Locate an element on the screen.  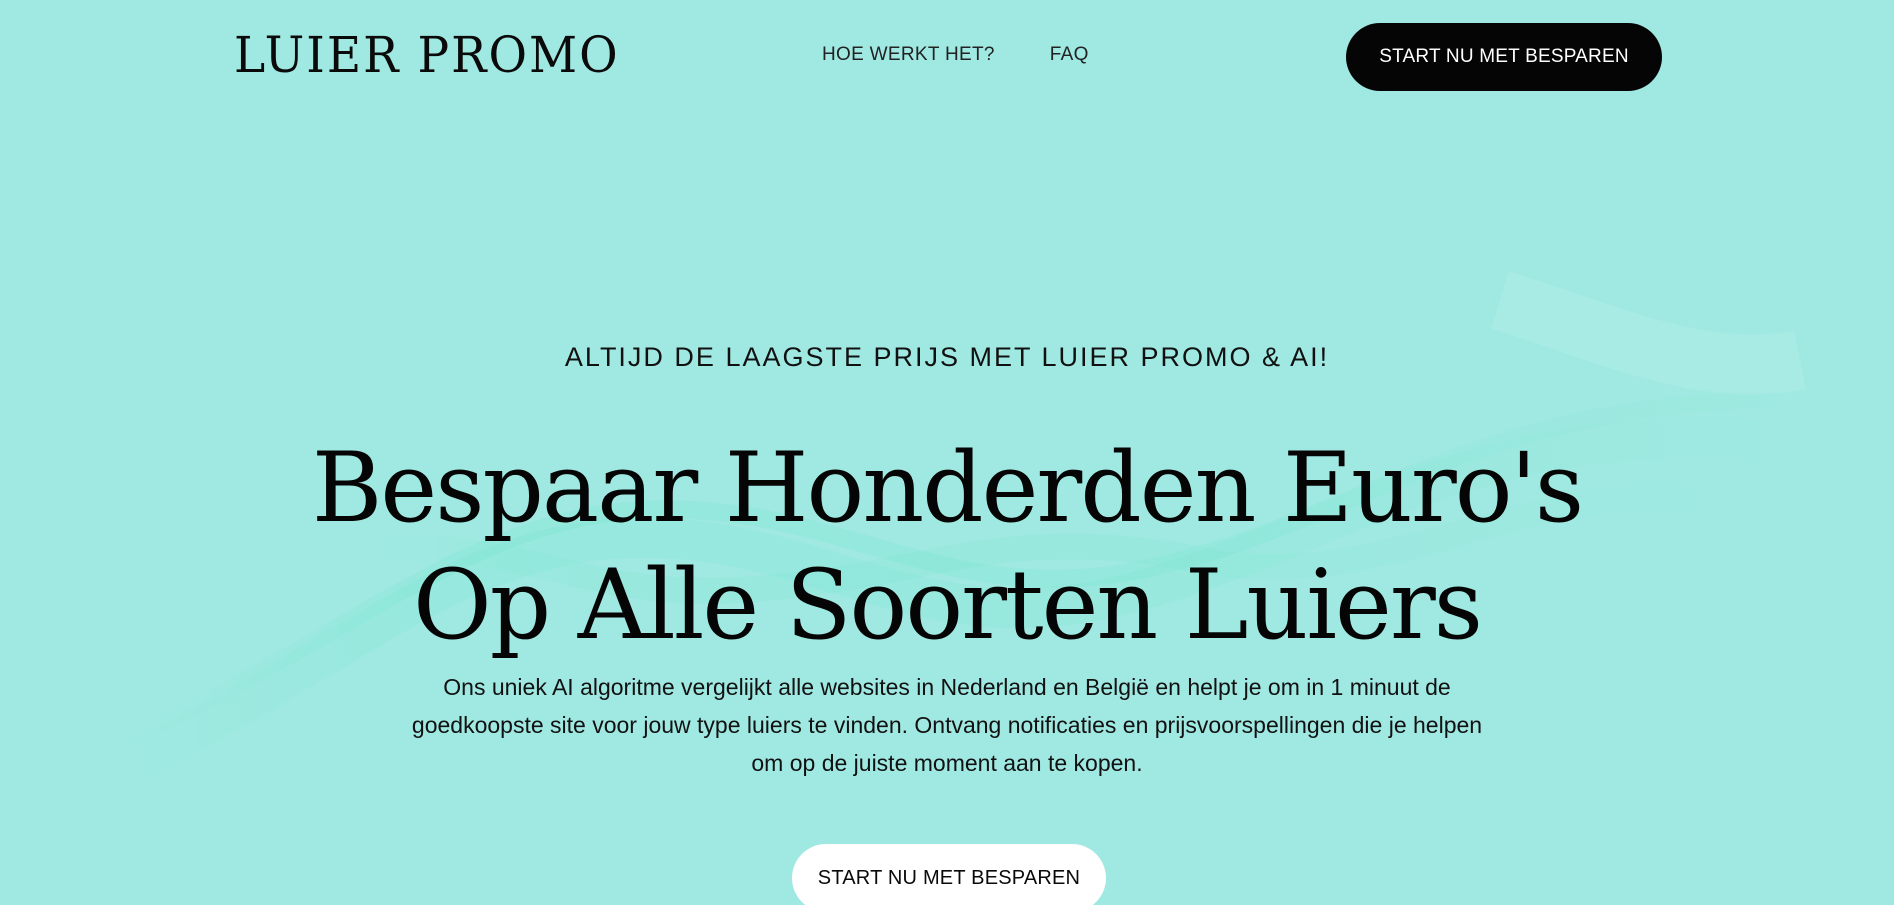
hero-headline-line-2: Op Alle Soorten Luiers is located at coordinates (948, 605).